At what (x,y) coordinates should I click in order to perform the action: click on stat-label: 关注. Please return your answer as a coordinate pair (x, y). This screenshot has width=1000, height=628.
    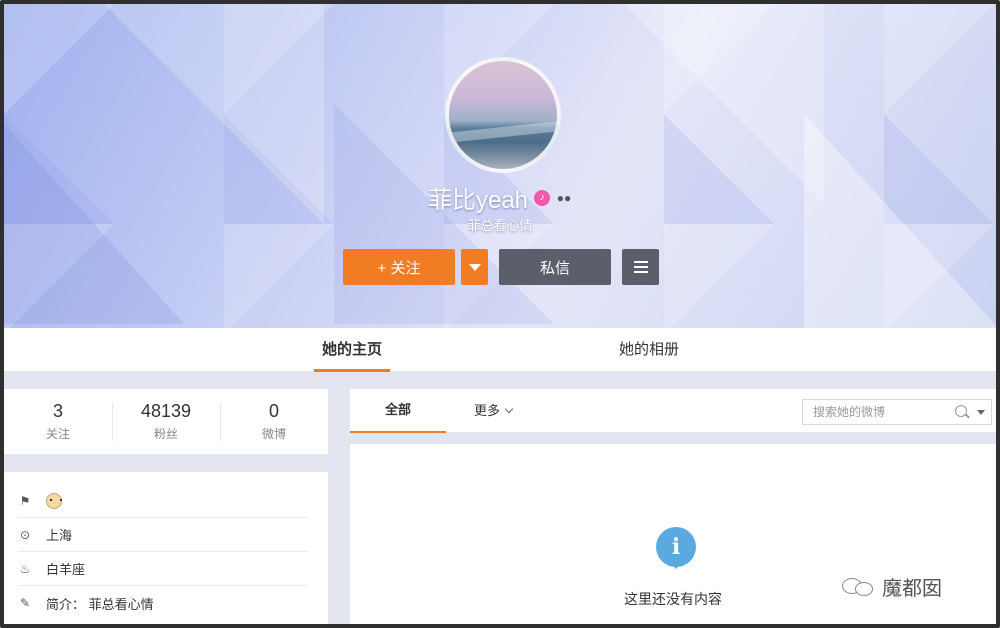
    Looking at the image, I should click on (57, 434).